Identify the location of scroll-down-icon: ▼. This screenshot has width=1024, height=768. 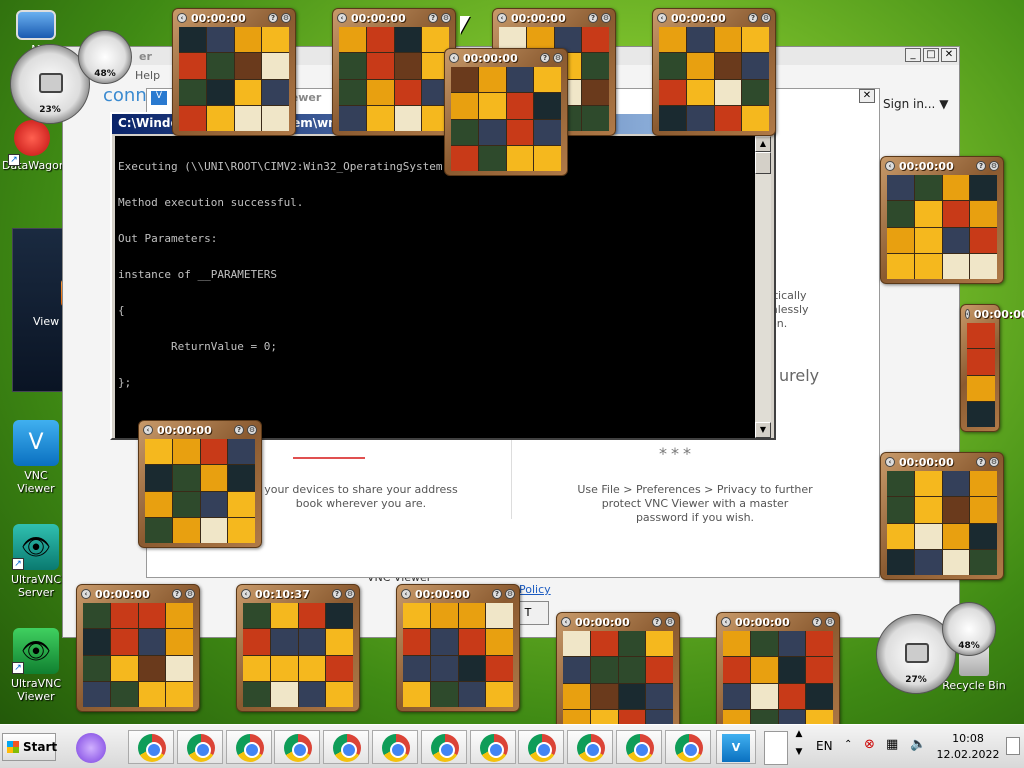
(763, 430).